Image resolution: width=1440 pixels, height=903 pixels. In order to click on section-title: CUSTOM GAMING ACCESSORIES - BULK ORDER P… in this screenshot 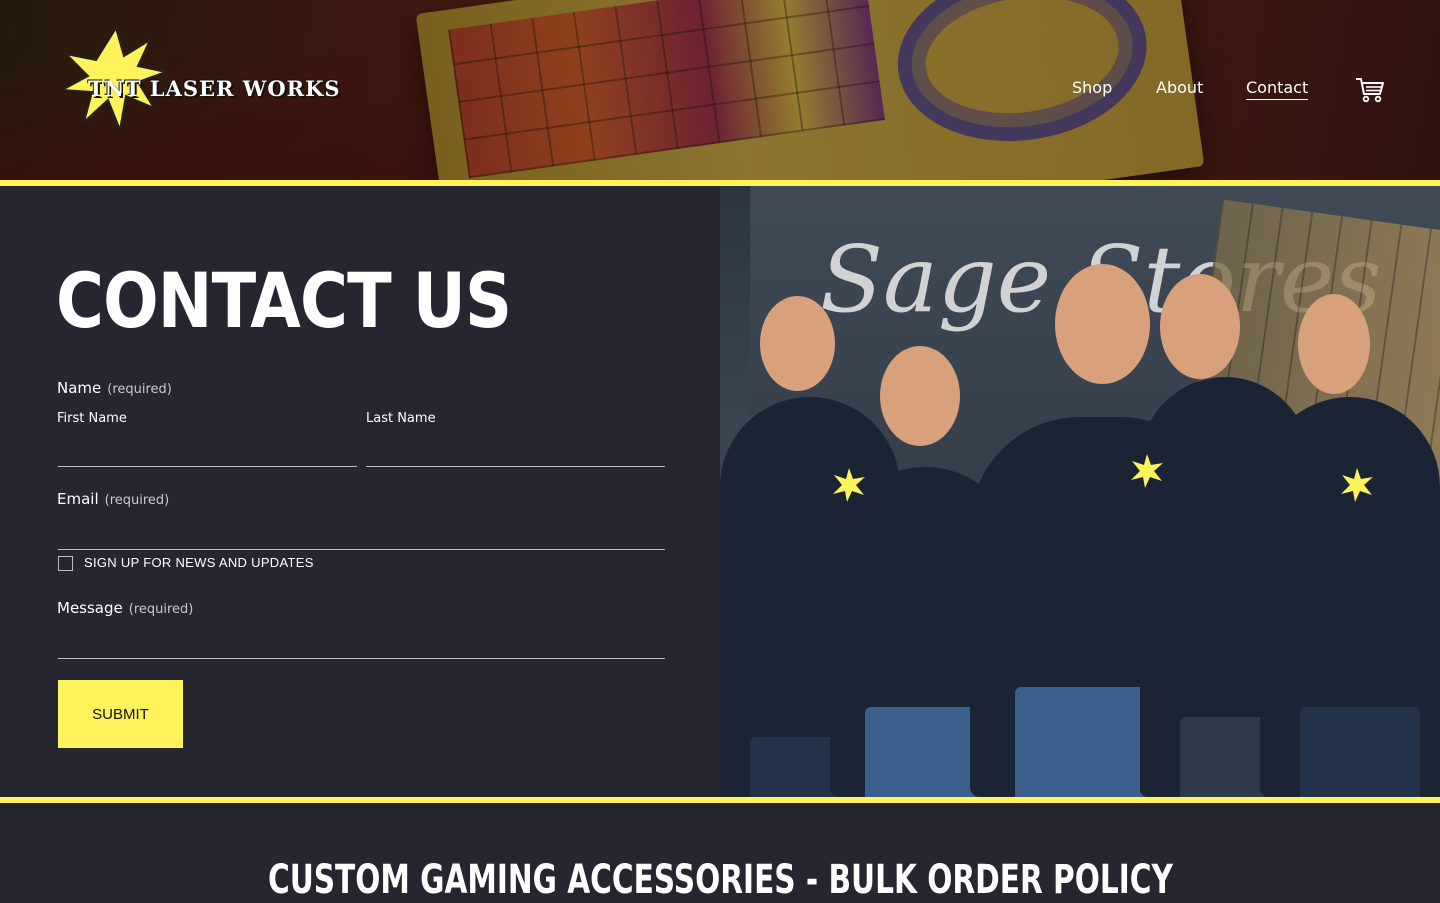, I will do `click(720, 880)`.